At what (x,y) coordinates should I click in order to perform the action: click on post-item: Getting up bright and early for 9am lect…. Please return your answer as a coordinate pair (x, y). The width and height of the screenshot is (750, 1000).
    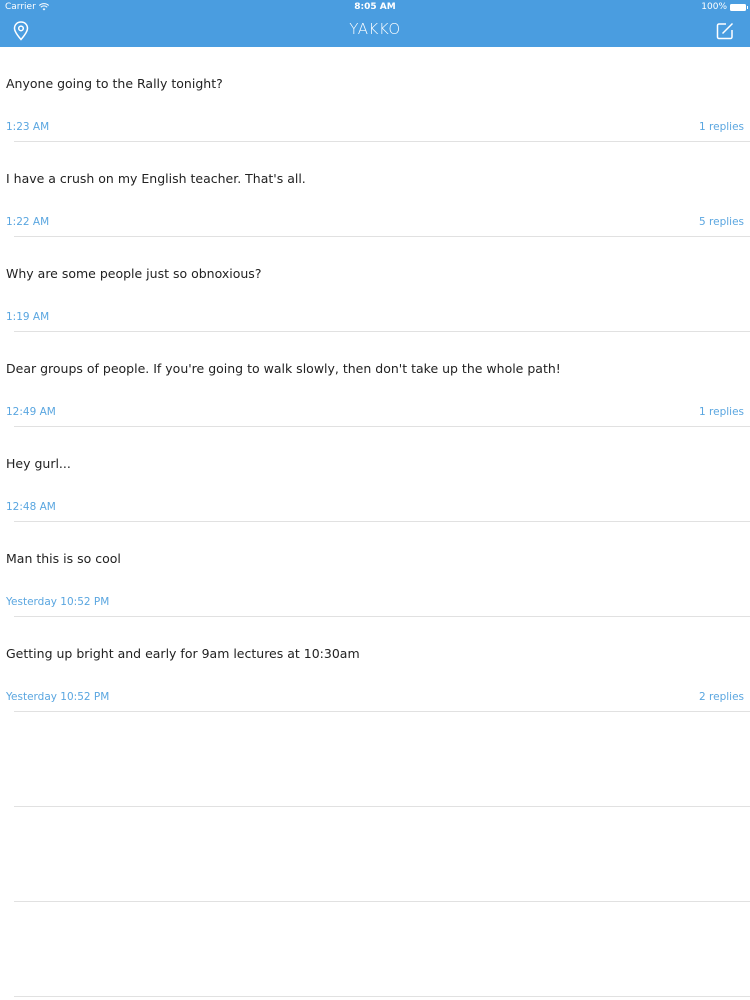
    Looking at the image, I should click on (375, 664).